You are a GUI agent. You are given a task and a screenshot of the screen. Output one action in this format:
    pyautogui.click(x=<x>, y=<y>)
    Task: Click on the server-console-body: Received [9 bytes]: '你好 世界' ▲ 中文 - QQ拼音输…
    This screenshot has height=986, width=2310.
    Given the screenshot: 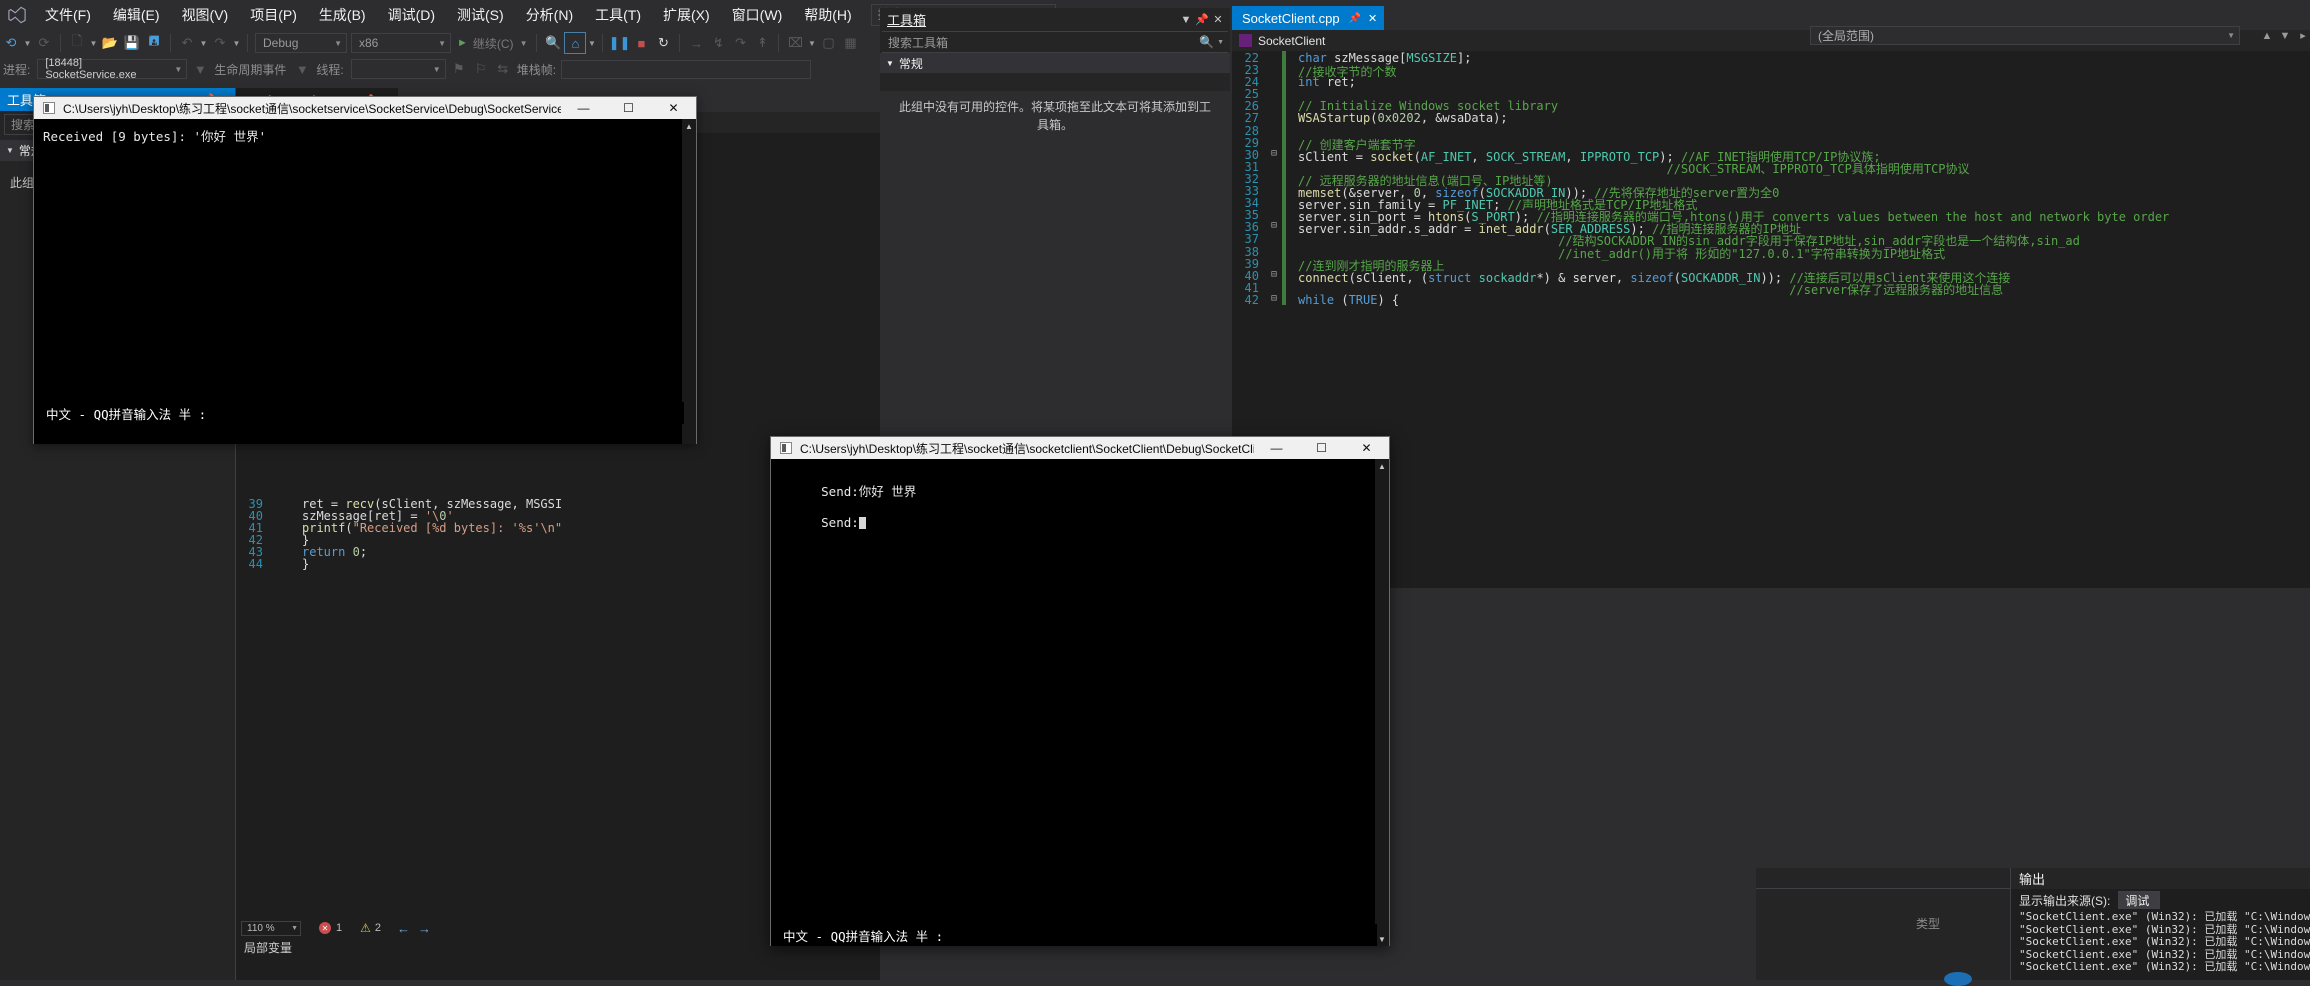 What is the action you would take?
    pyautogui.click(x=365, y=281)
    